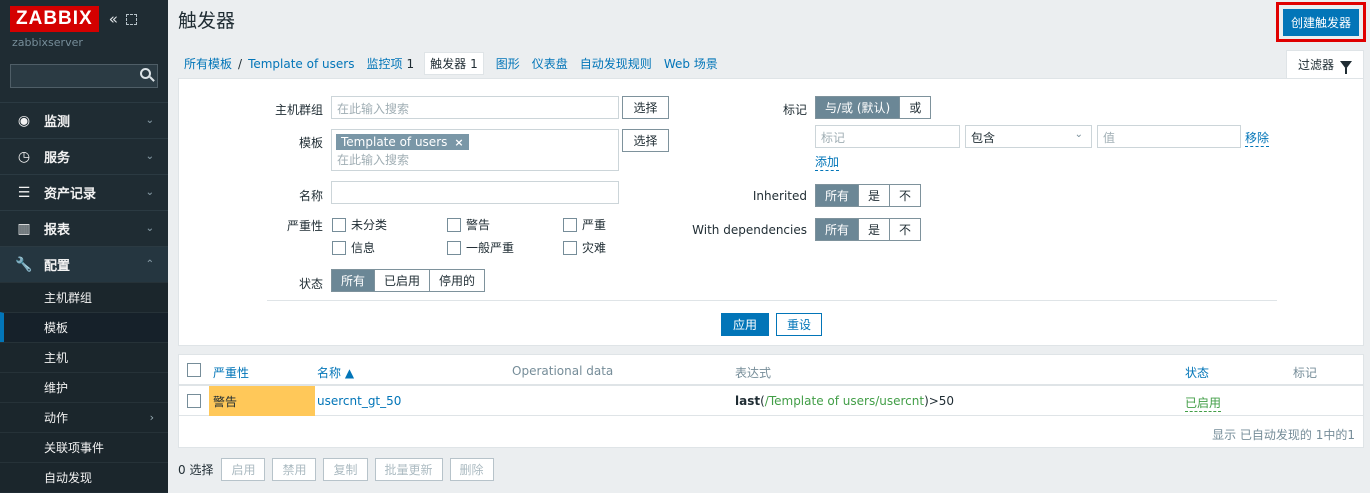 This screenshot has width=1370, height=493. Describe the element at coordinates (837, 229) in the screenshot. I see `dependencies-option-all: 所有` at that location.